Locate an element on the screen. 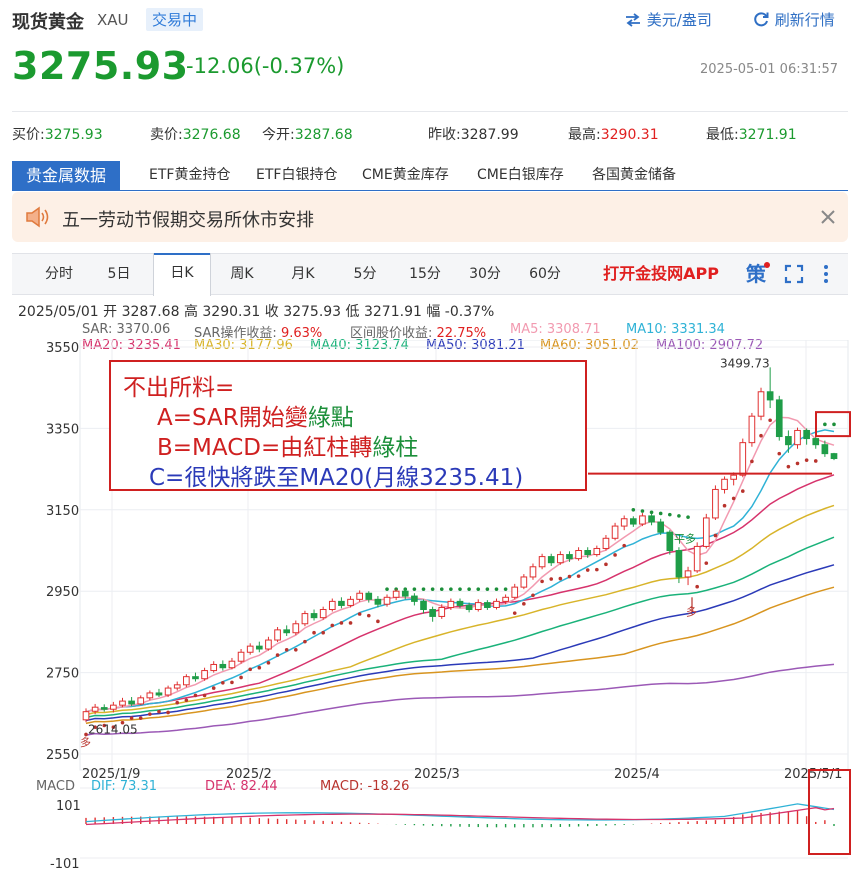  open-app-link: 打开金投网APP is located at coordinates (661, 274).